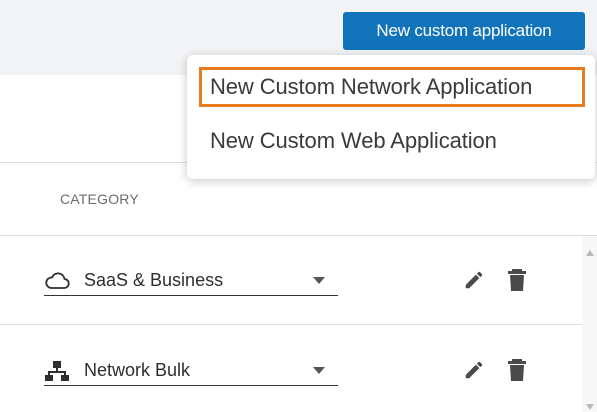 The width and height of the screenshot is (597, 412). Describe the element at coordinates (590, 250) in the screenshot. I see `scroll-up-arrow-icon` at that location.